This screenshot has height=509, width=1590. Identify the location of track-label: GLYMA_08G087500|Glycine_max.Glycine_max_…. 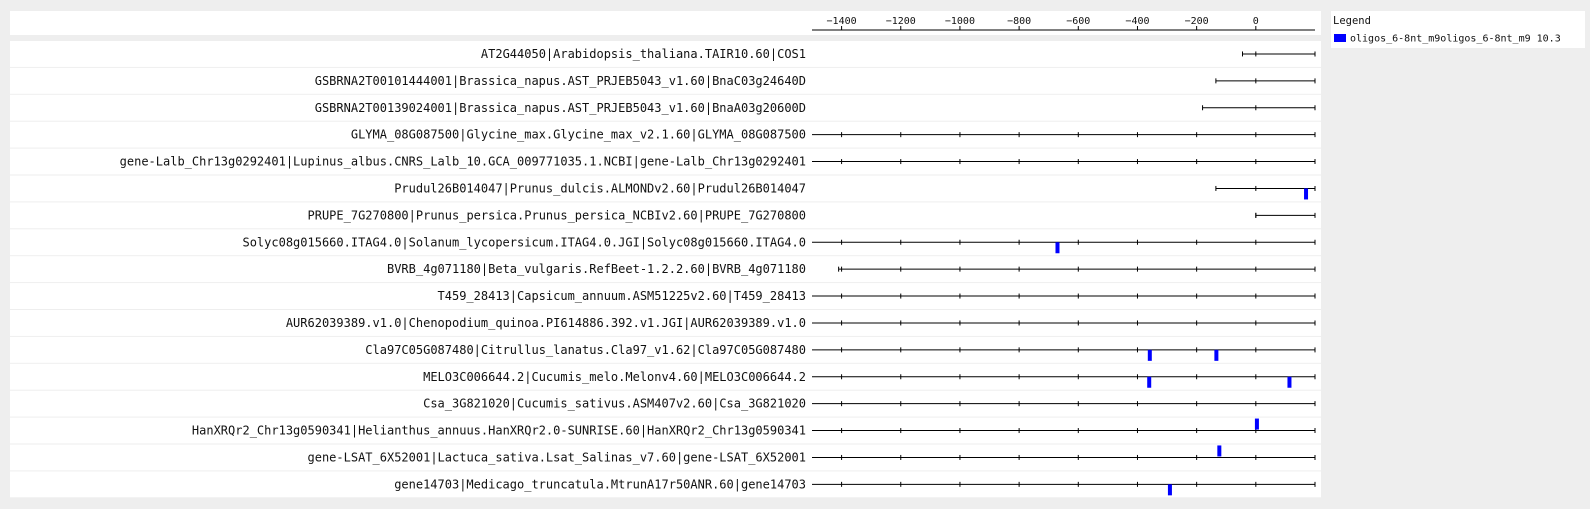
(578, 135).